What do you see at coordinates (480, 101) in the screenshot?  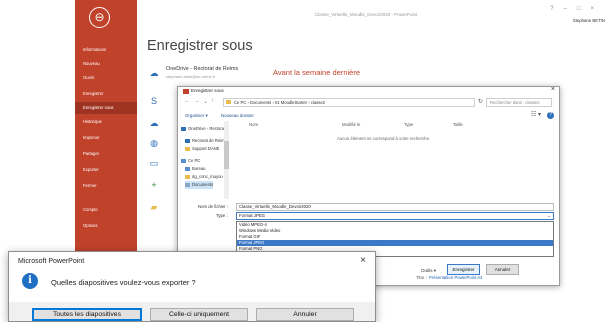 I see `refresh-icon: ↻` at bounding box center [480, 101].